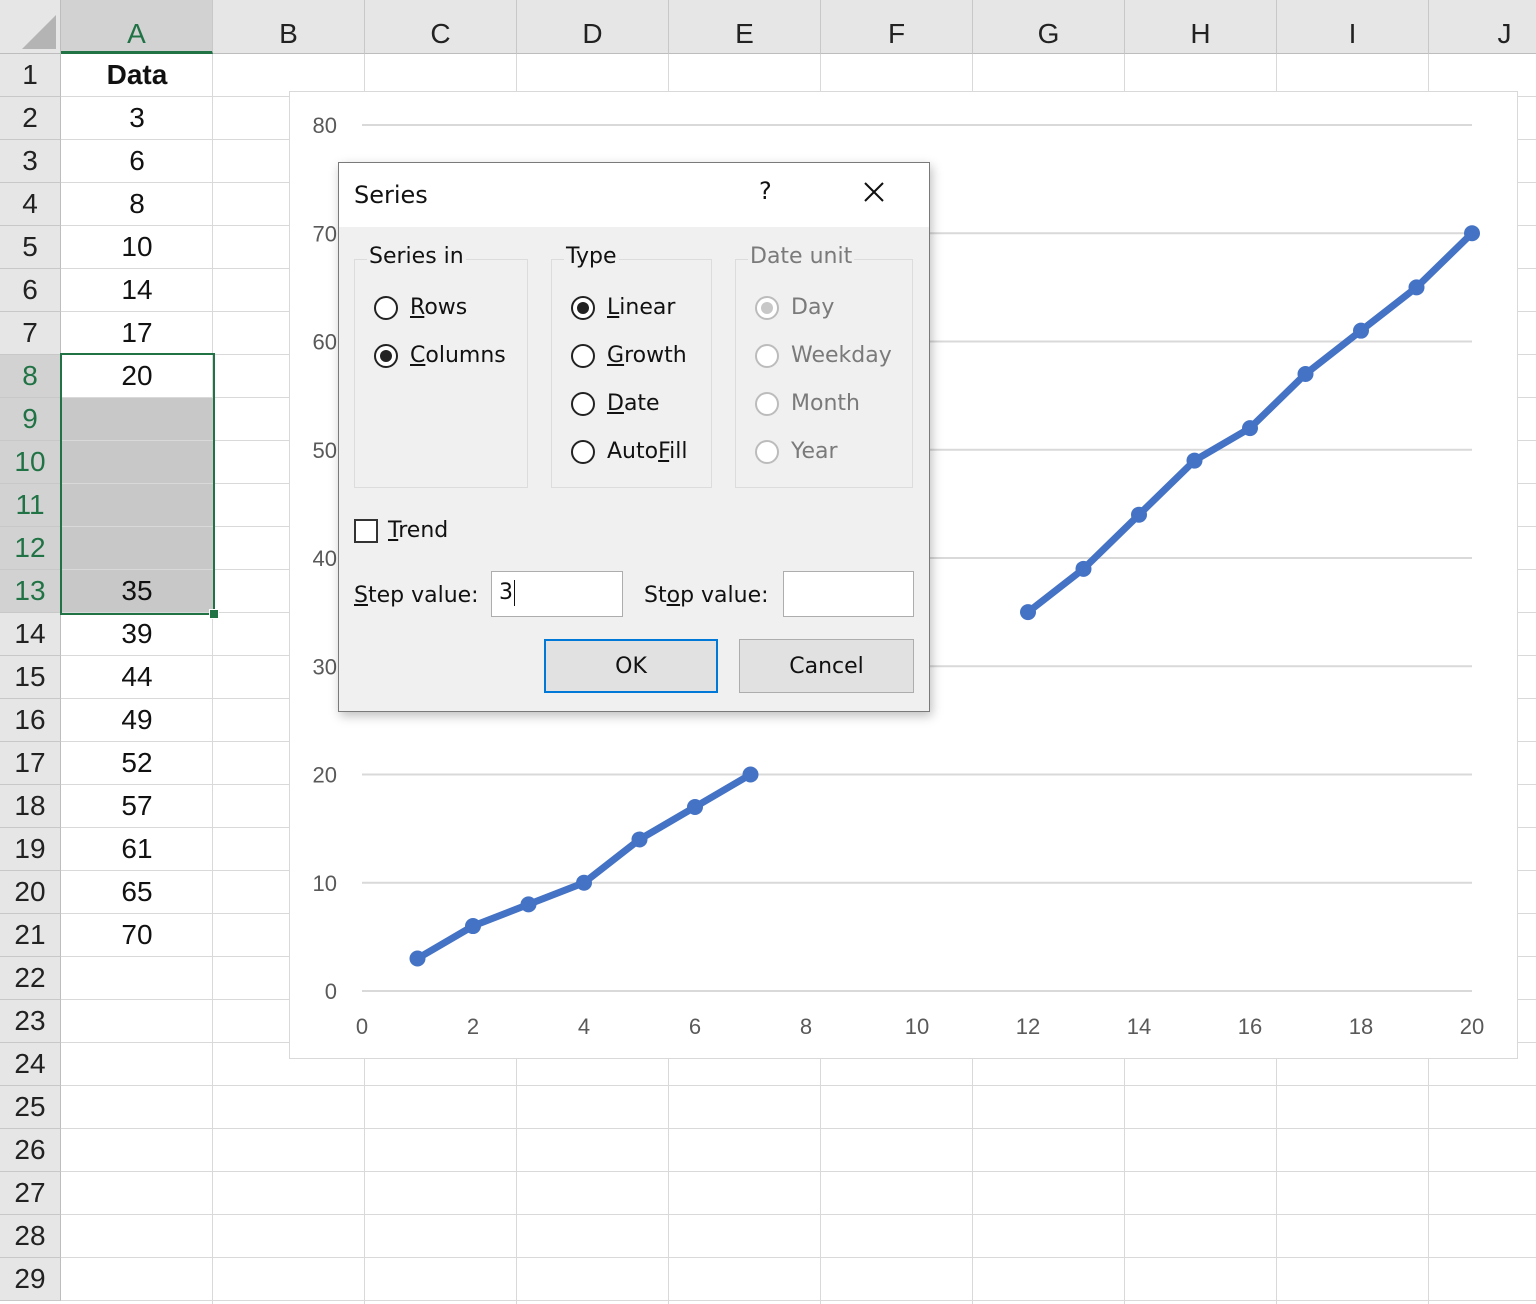 Image resolution: width=1536 pixels, height=1304 pixels. Describe the element at coordinates (897, 27) in the screenshot. I see `column-header-f: F` at that location.